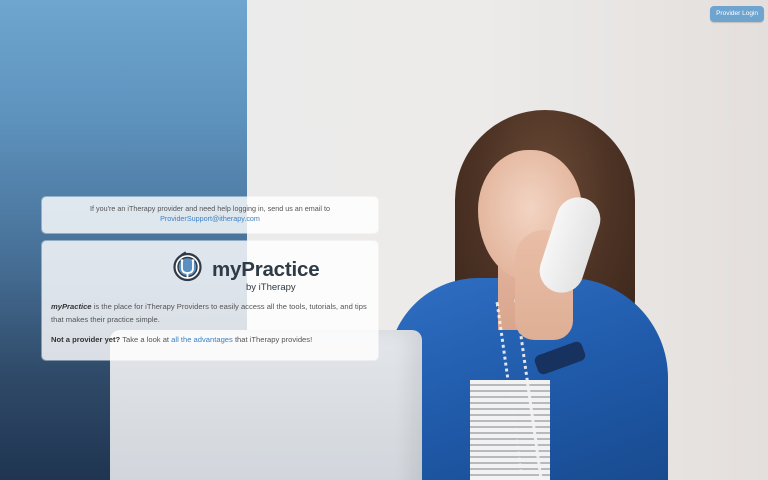  What do you see at coordinates (737, 14) in the screenshot?
I see `provider-login-button: Provider Login` at bounding box center [737, 14].